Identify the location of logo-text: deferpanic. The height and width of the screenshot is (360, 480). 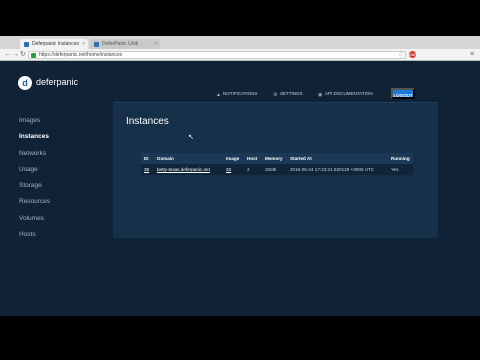
(57, 82).